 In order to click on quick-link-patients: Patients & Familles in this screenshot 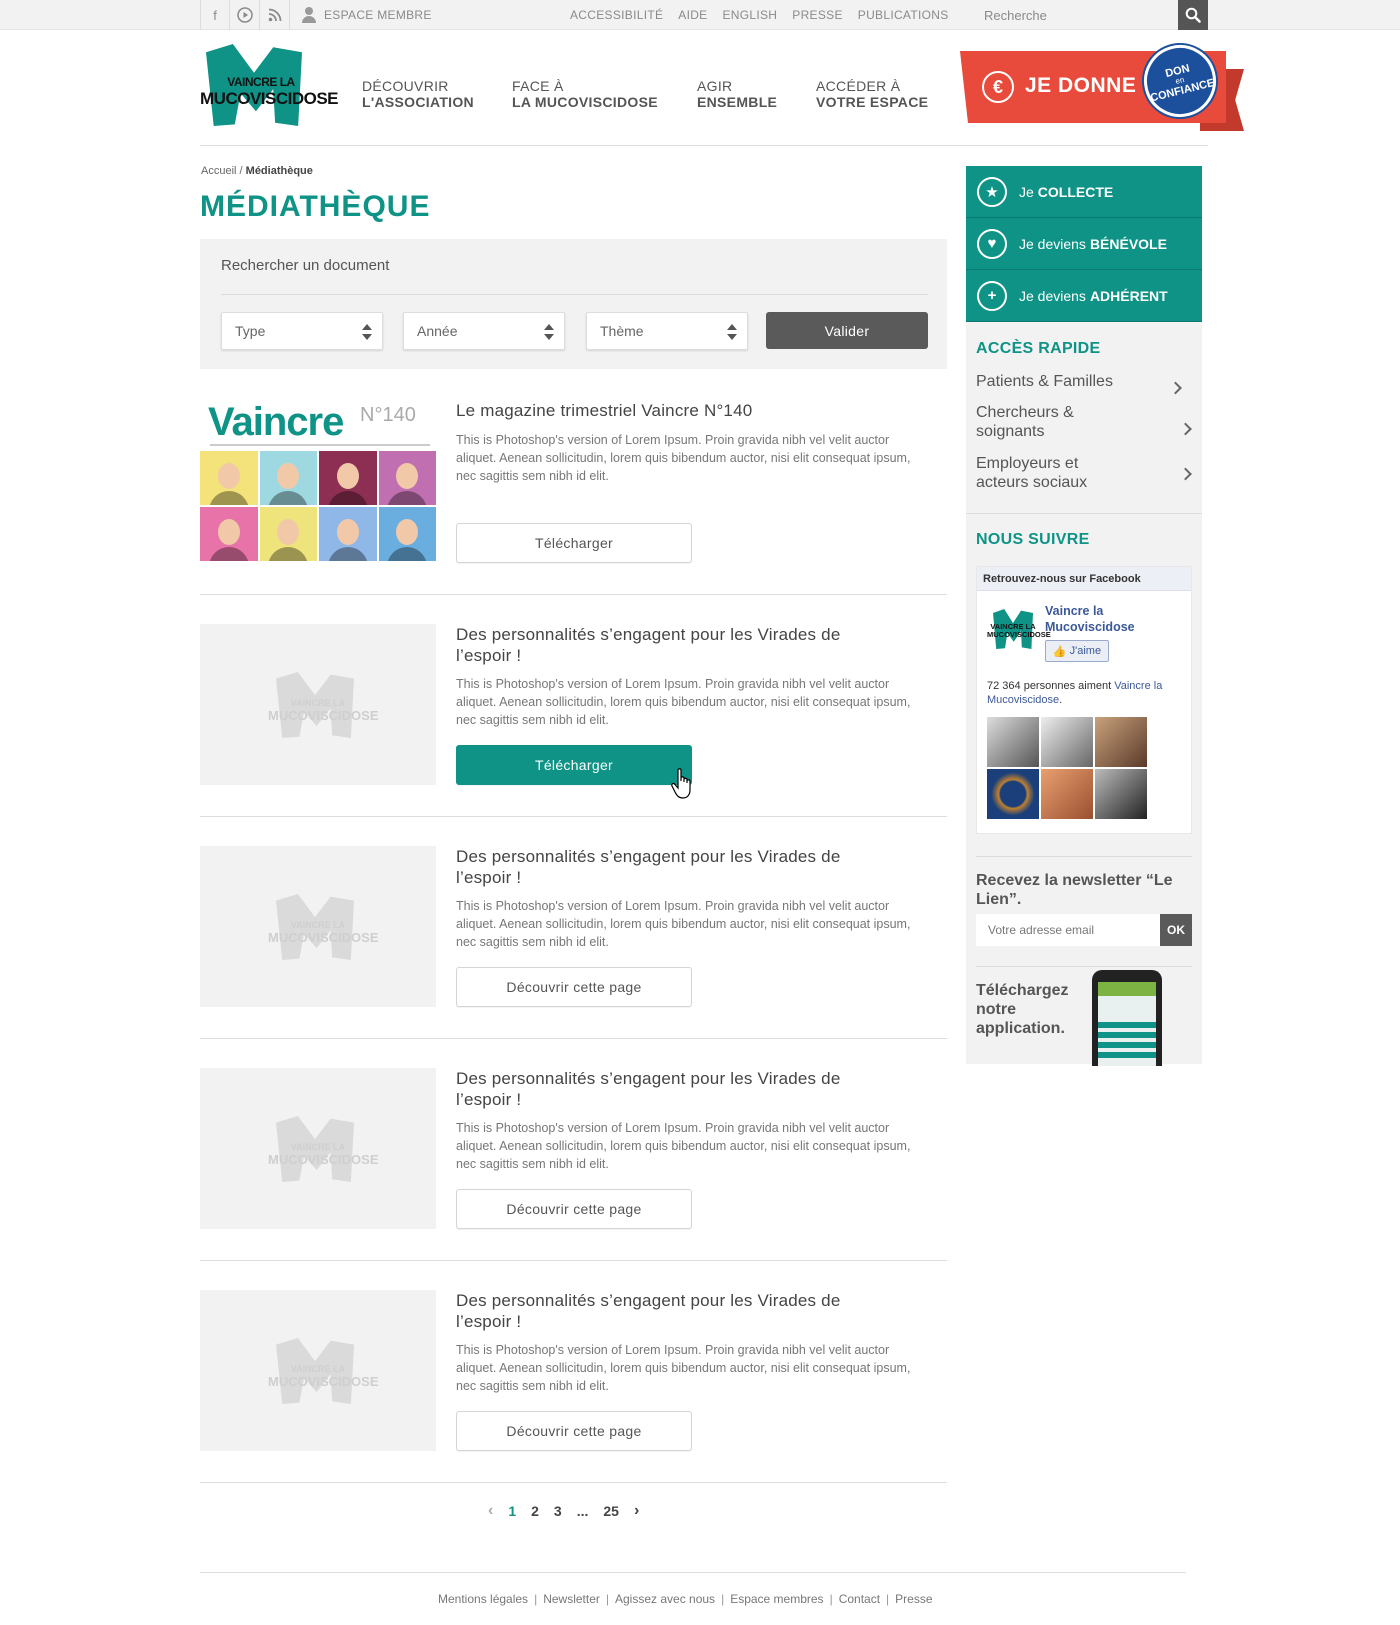, I will do `click(1084, 387)`.